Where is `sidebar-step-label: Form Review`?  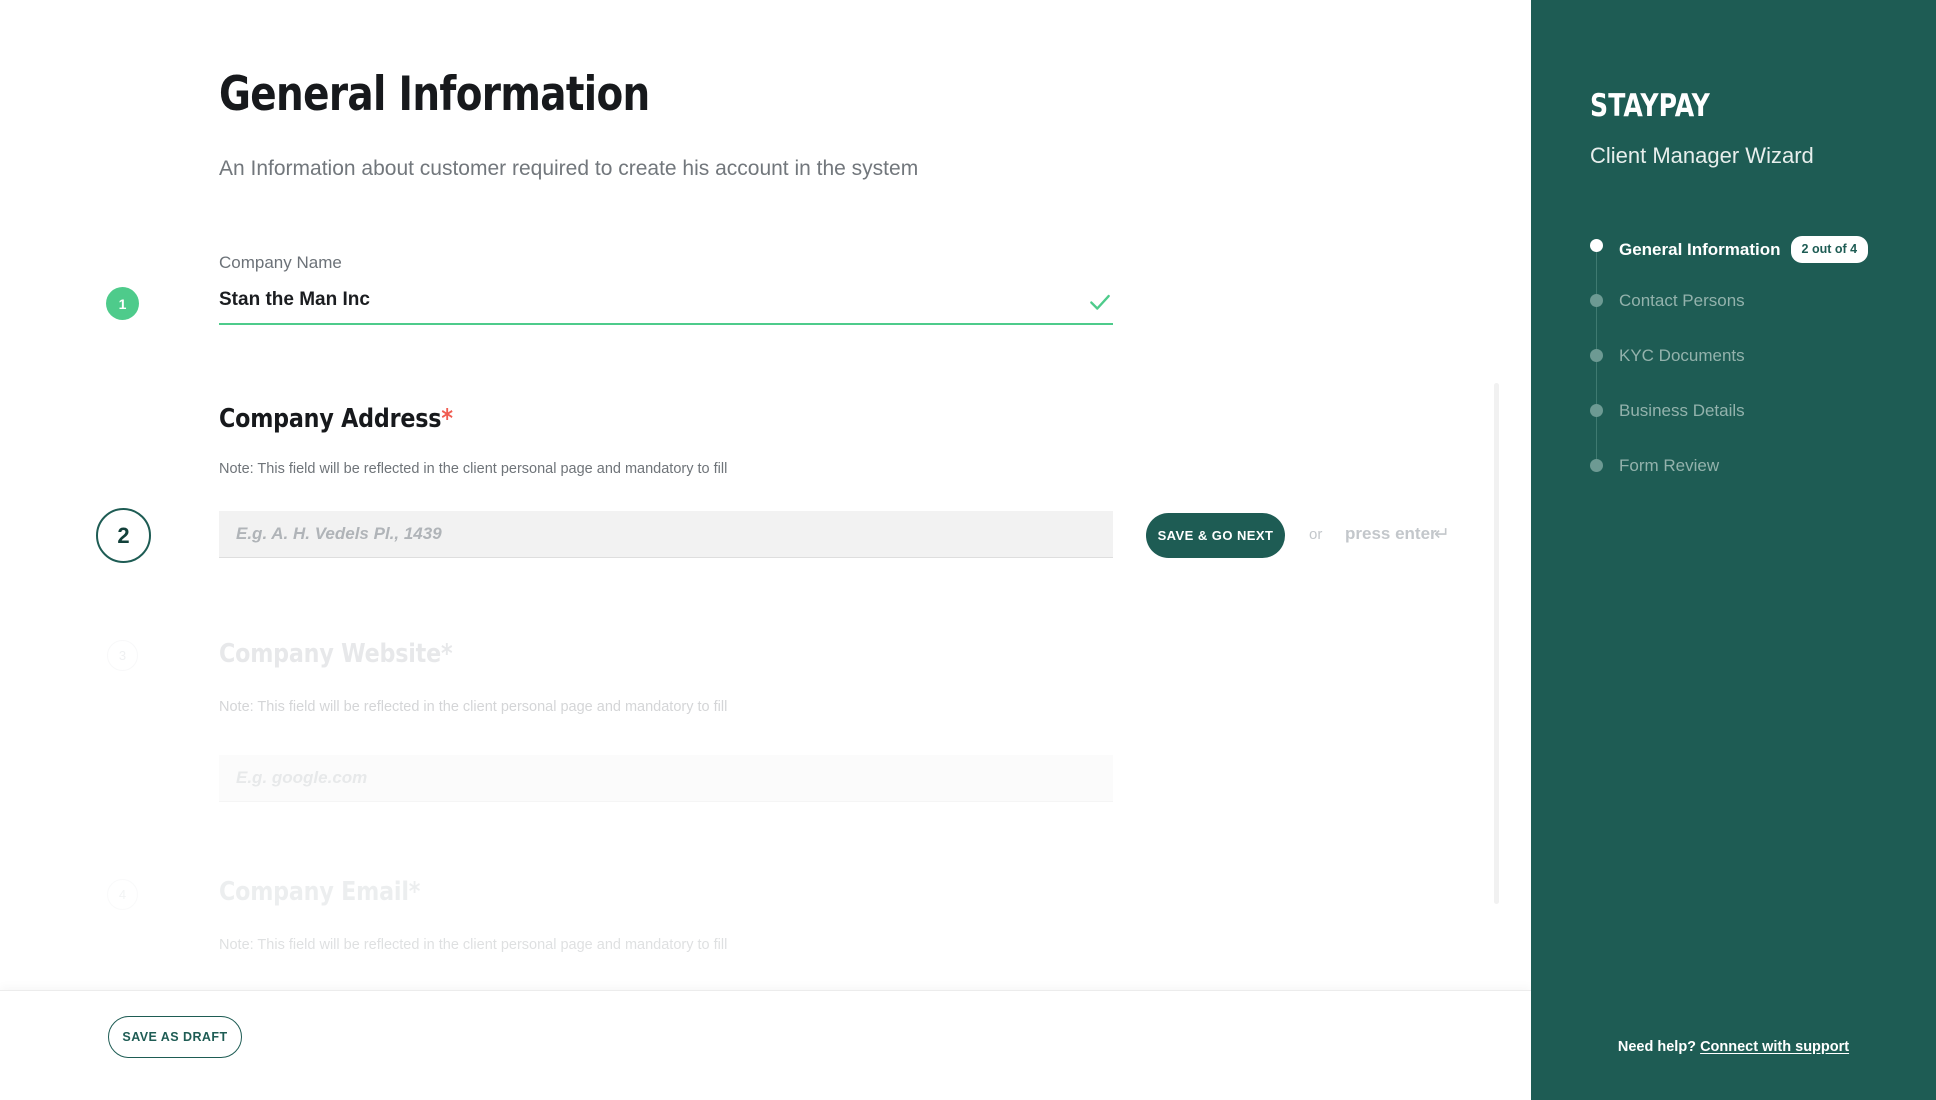 sidebar-step-label: Form Review is located at coordinates (1669, 465).